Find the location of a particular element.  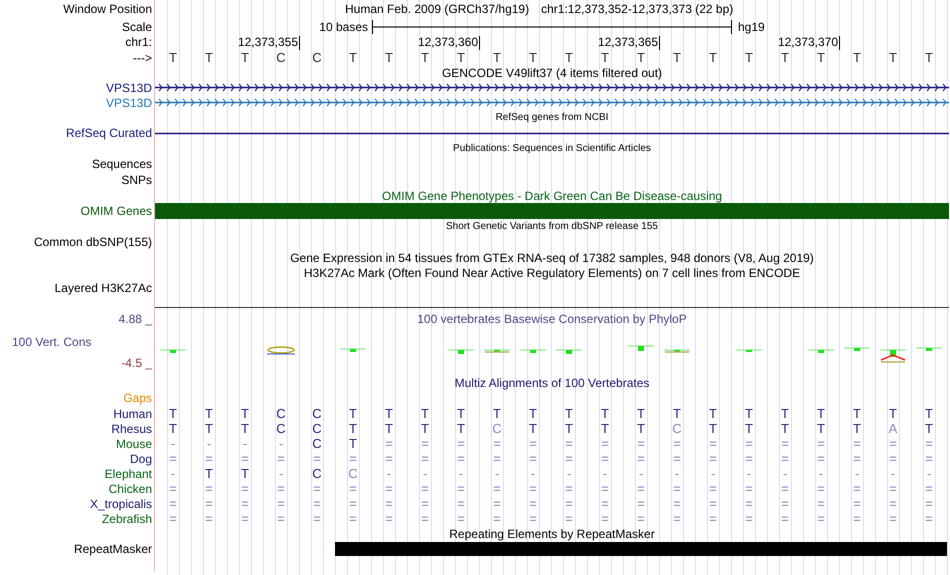

track-label: Dog is located at coordinates (141, 459).